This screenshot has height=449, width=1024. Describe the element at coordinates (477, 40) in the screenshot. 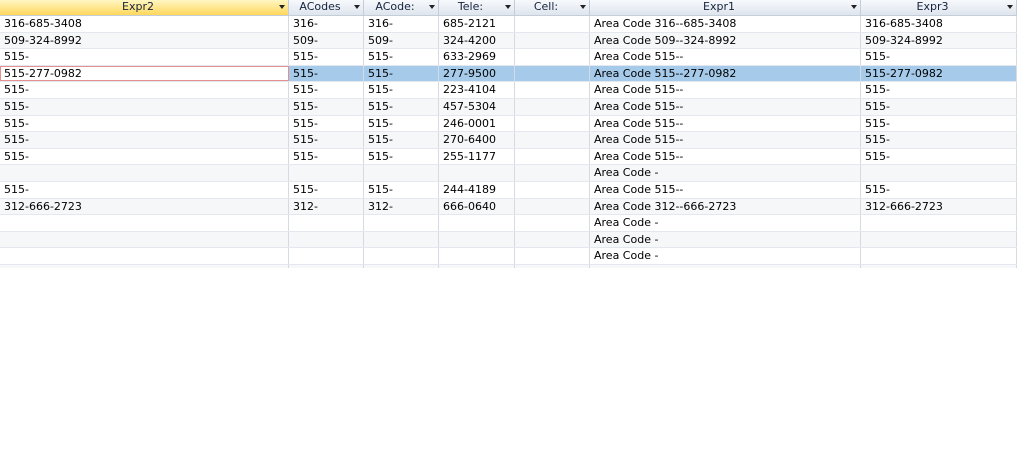

I see `table-cell: 324-4200` at that location.